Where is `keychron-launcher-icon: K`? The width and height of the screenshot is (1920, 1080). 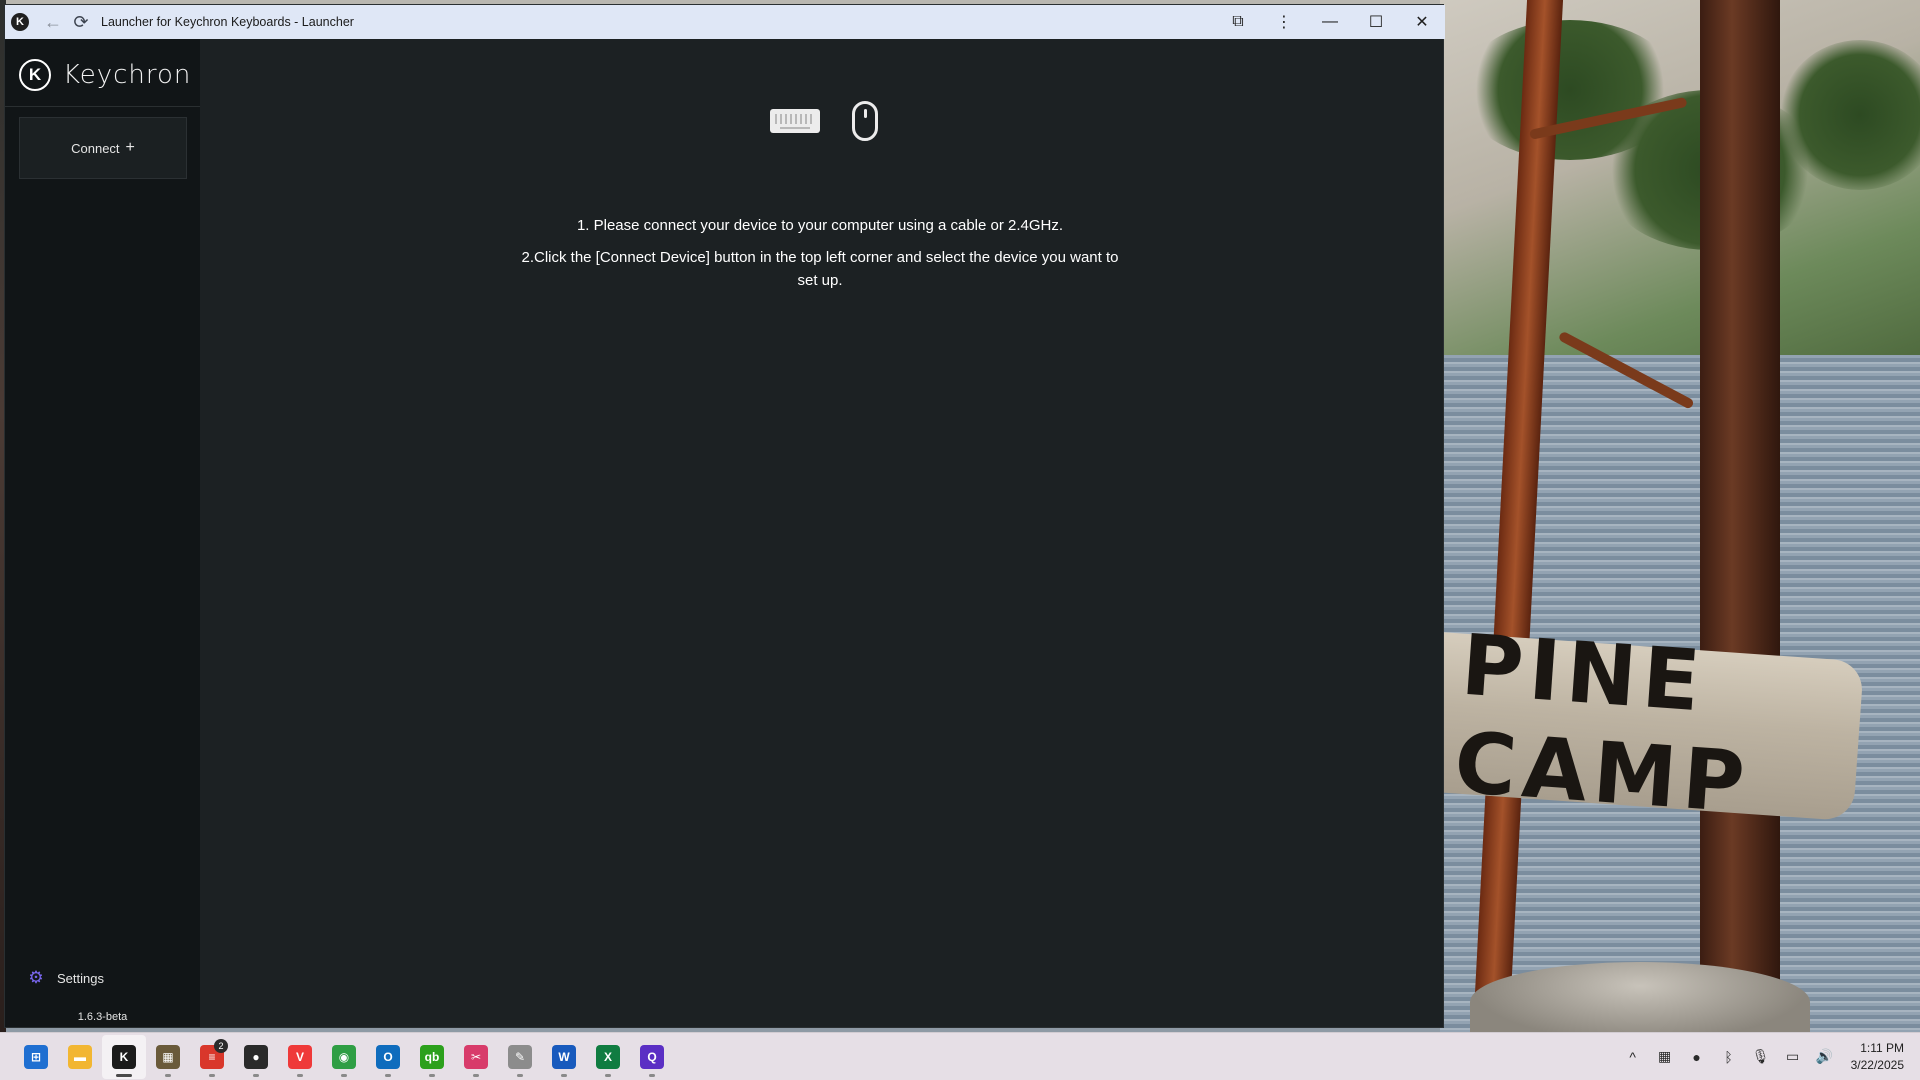 keychron-launcher-icon: K is located at coordinates (124, 1056).